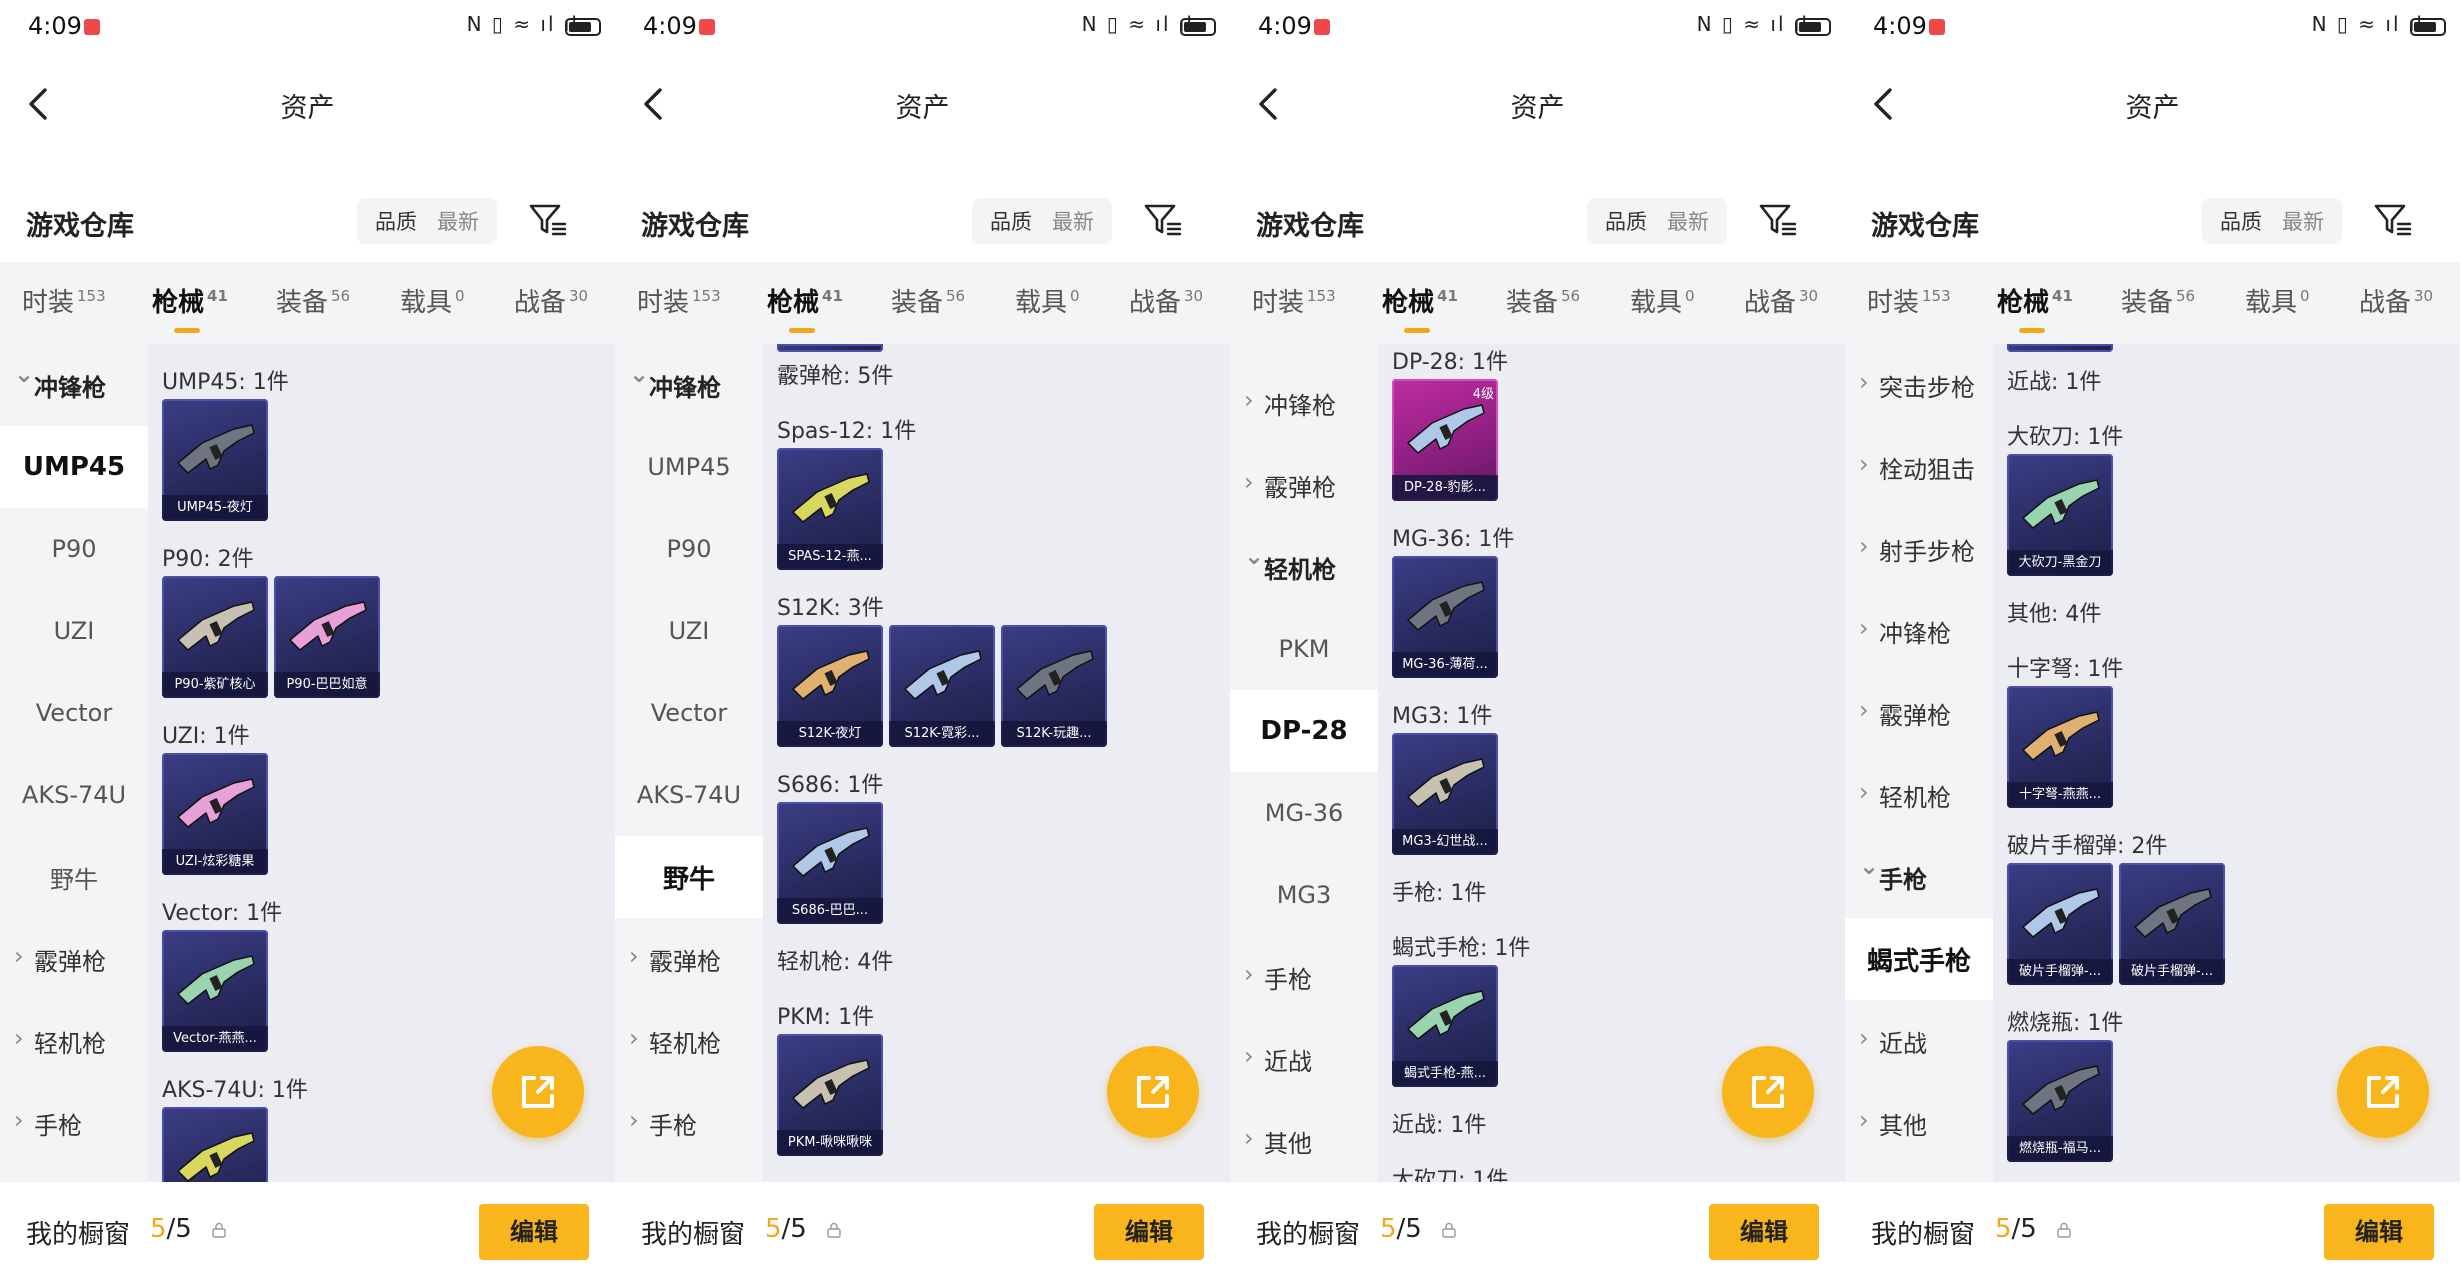 The width and height of the screenshot is (2461, 1279). Describe the element at coordinates (1304, 813) in the screenshot. I see `sidebar-item: MG-36` at that location.